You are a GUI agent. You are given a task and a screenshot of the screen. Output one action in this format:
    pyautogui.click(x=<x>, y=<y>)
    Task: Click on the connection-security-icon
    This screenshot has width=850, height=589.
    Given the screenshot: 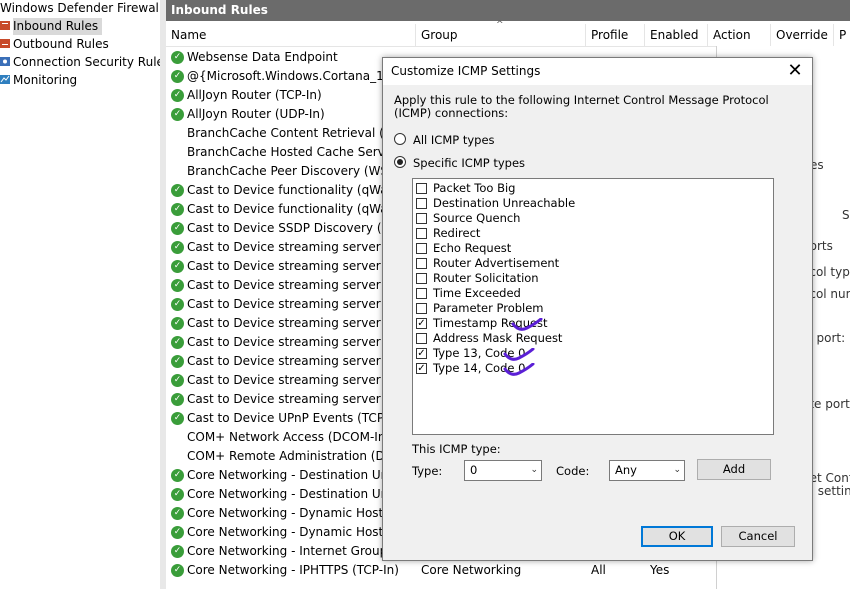 What is the action you would take?
    pyautogui.click(x=5, y=61)
    